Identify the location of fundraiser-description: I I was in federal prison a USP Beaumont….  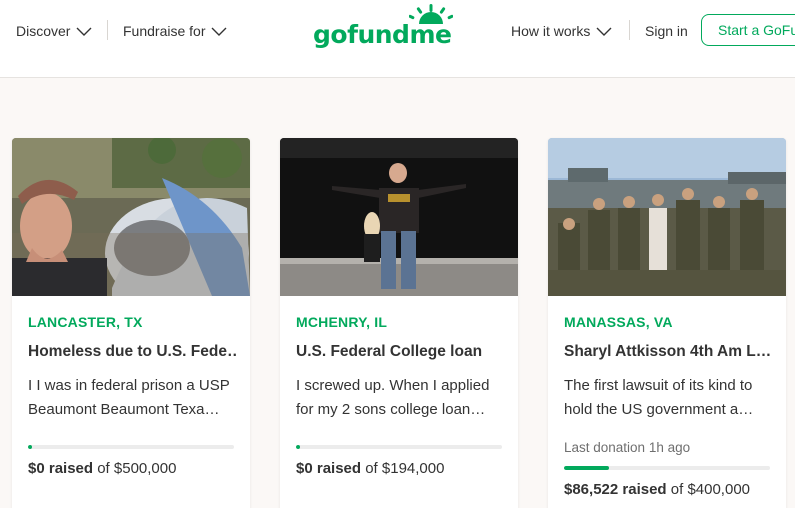
(132, 398).